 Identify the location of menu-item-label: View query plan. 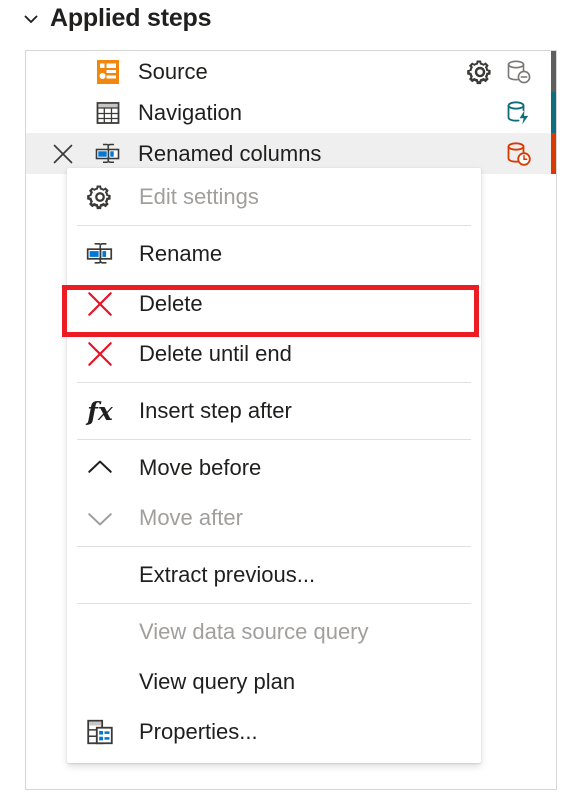
(217, 681).